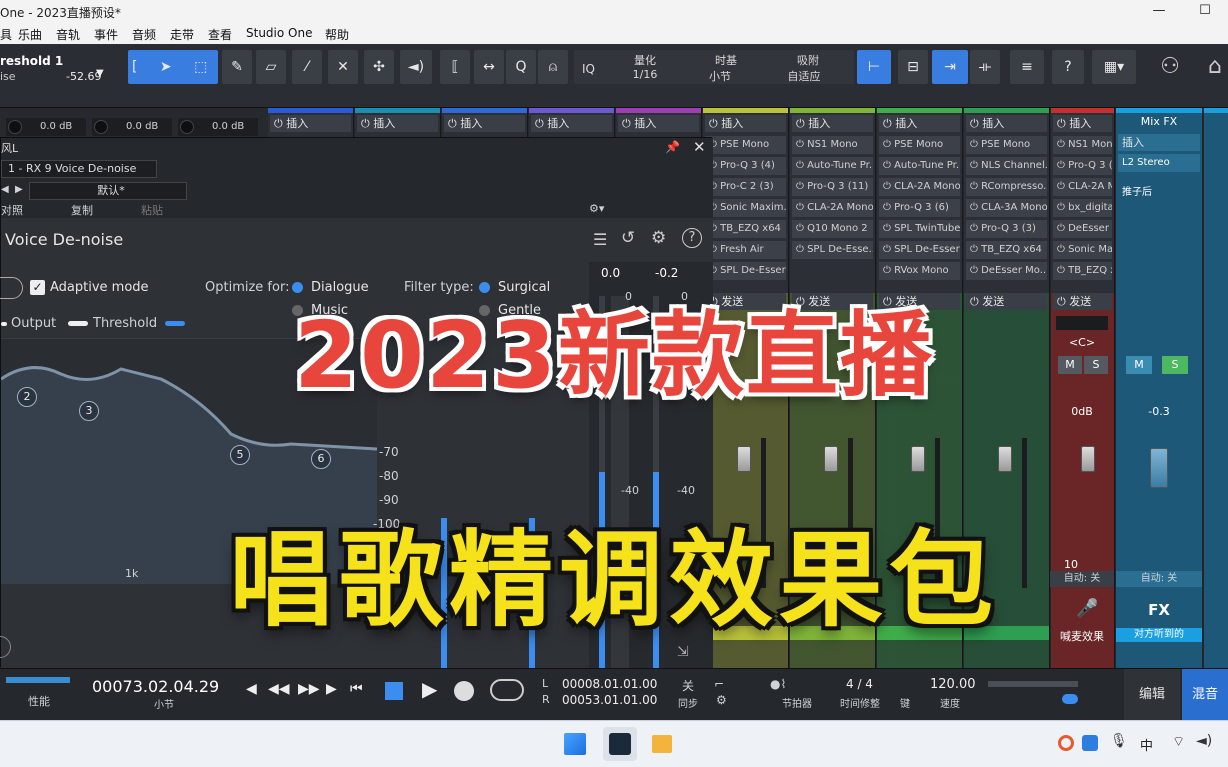  What do you see at coordinates (719, 684) in the screenshot?
I see `punch-icon: ⌐` at bounding box center [719, 684].